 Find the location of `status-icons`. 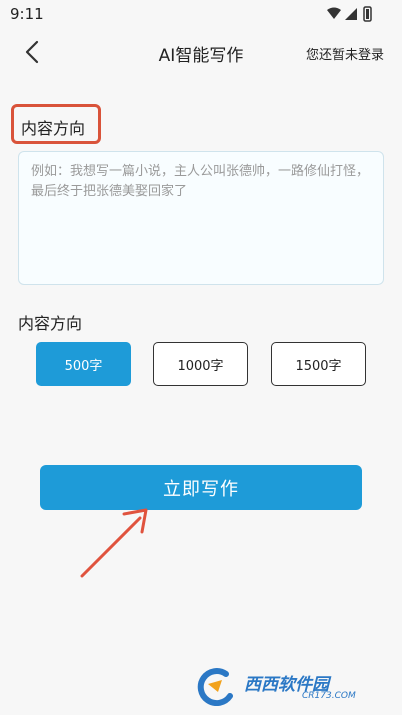

status-icons is located at coordinates (350, 14).